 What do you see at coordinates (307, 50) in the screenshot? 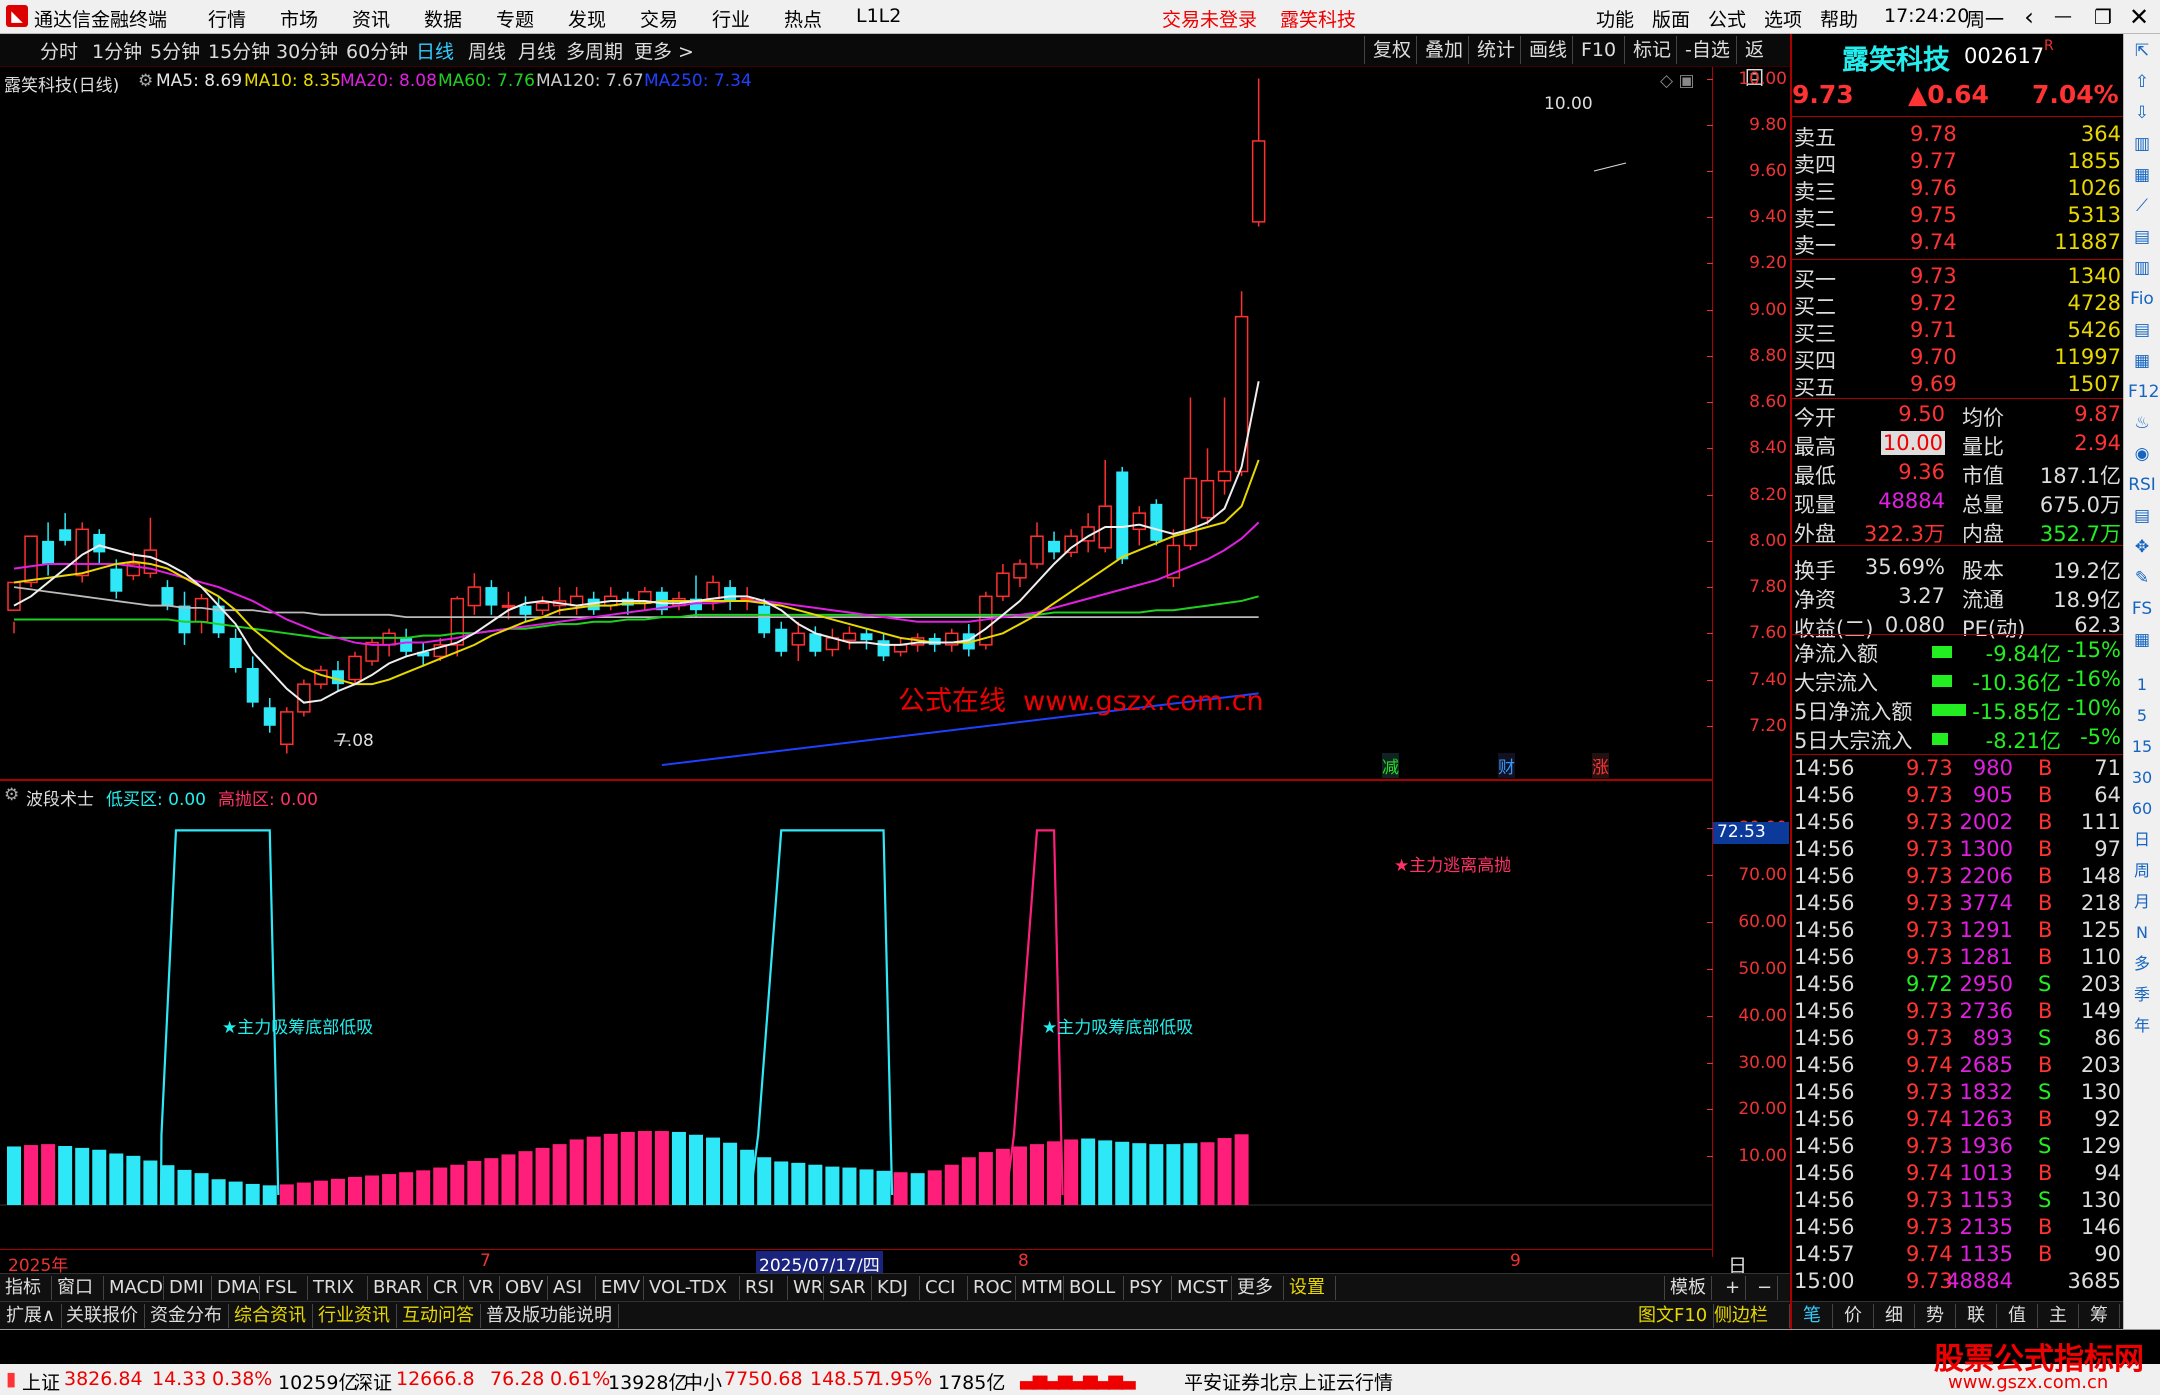
I see `period-30min: 30分钟` at bounding box center [307, 50].